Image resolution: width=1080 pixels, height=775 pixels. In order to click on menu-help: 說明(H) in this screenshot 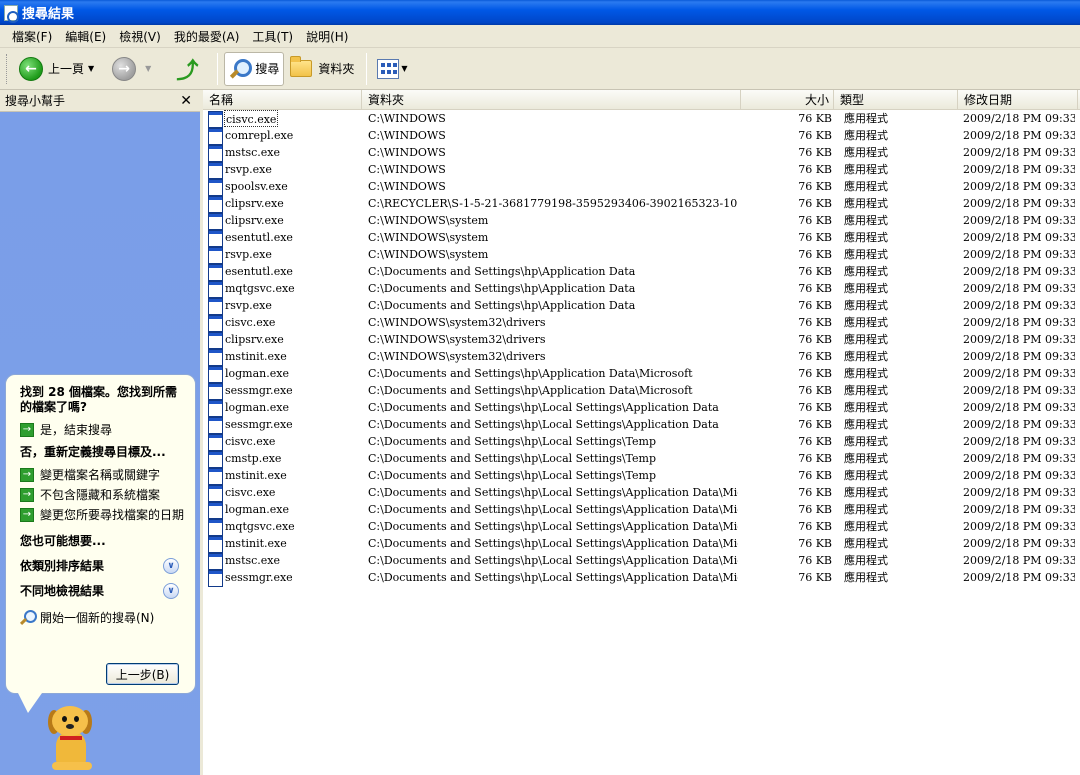, I will do `click(327, 36)`.